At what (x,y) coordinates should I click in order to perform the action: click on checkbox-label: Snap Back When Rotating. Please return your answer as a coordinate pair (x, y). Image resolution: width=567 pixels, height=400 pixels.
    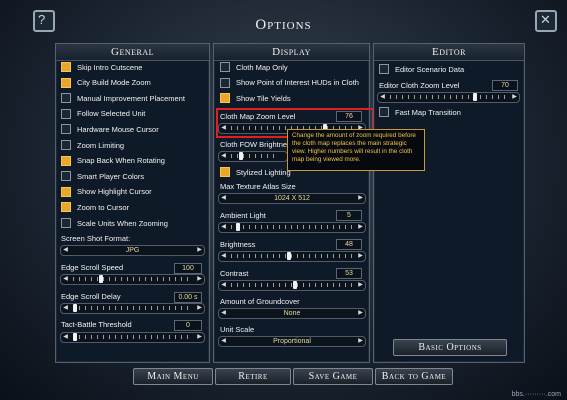
    Looking at the image, I should click on (121, 161).